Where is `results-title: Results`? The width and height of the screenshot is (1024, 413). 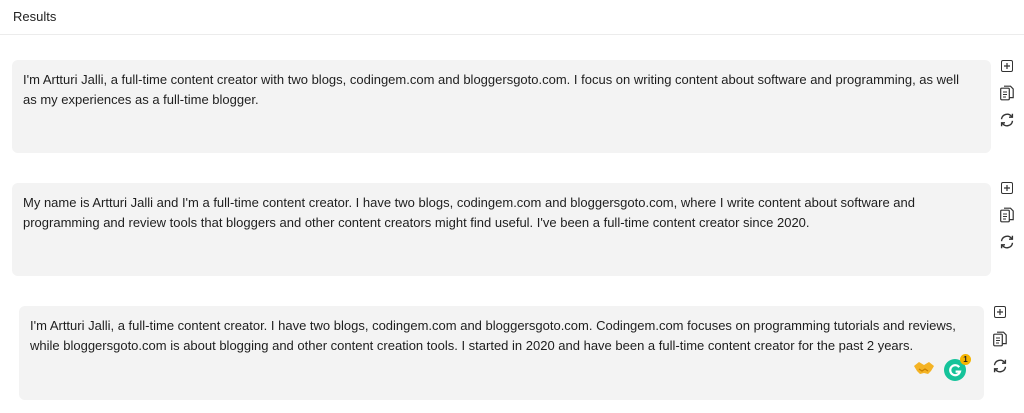
results-title: Results is located at coordinates (35, 16).